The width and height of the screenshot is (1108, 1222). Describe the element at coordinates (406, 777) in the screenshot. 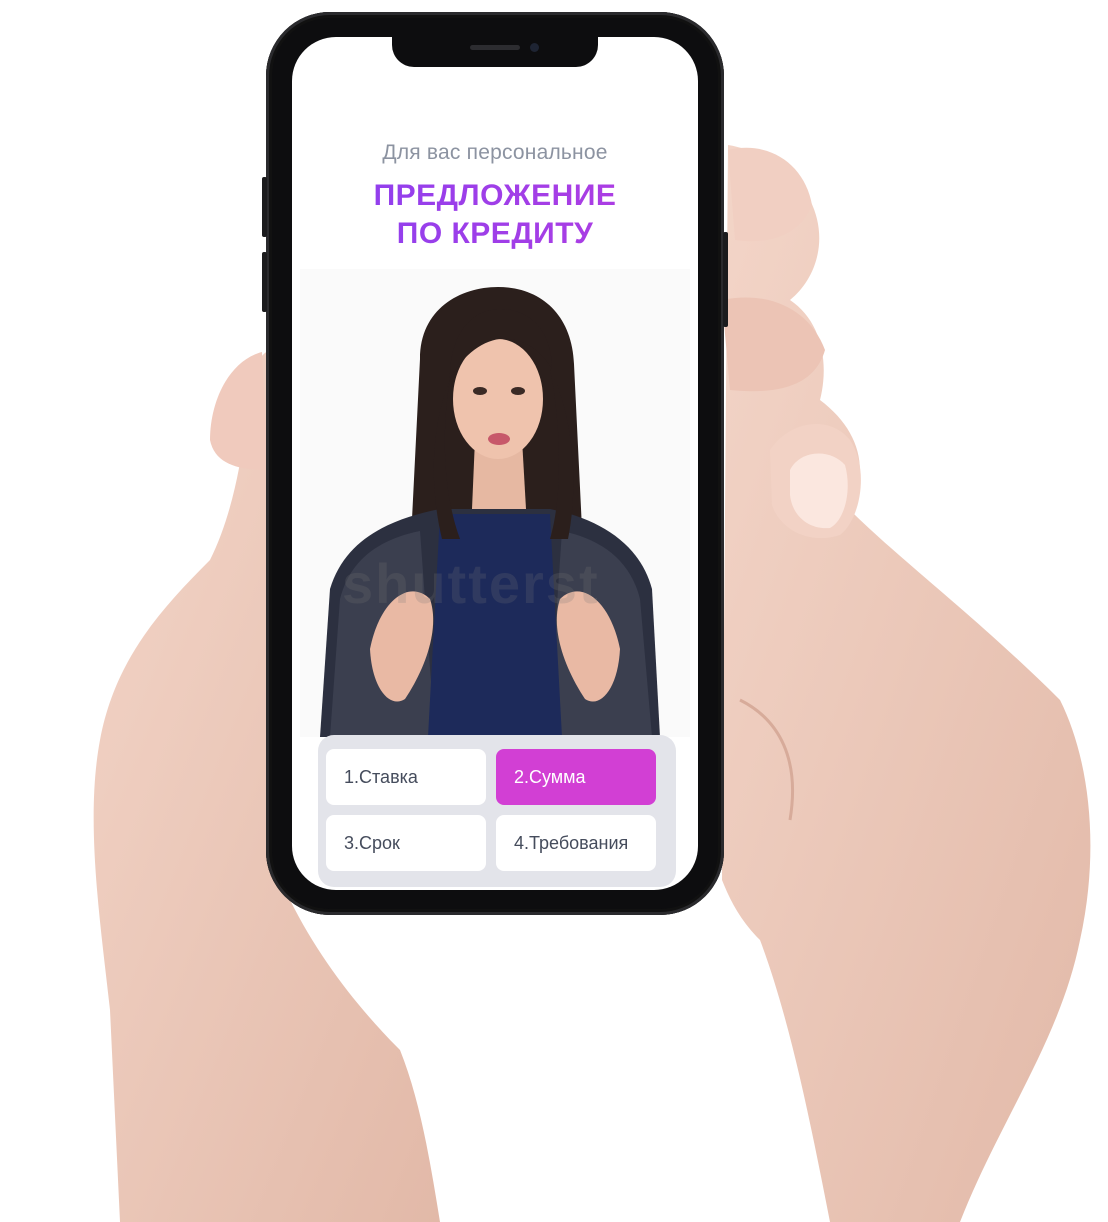

I see `option-rate-button: 1.Ставка` at that location.